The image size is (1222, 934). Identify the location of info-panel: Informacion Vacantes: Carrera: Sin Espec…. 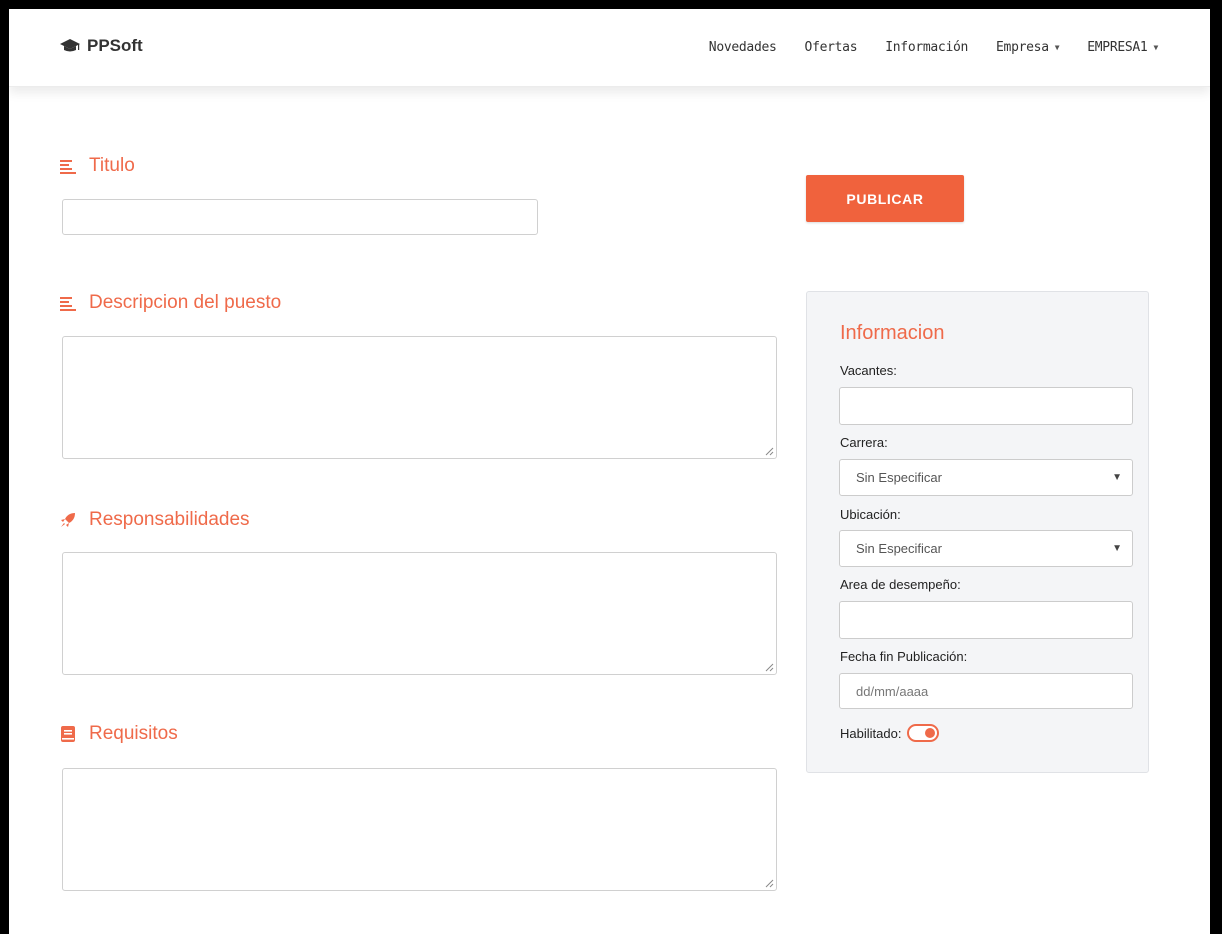
(977, 532).